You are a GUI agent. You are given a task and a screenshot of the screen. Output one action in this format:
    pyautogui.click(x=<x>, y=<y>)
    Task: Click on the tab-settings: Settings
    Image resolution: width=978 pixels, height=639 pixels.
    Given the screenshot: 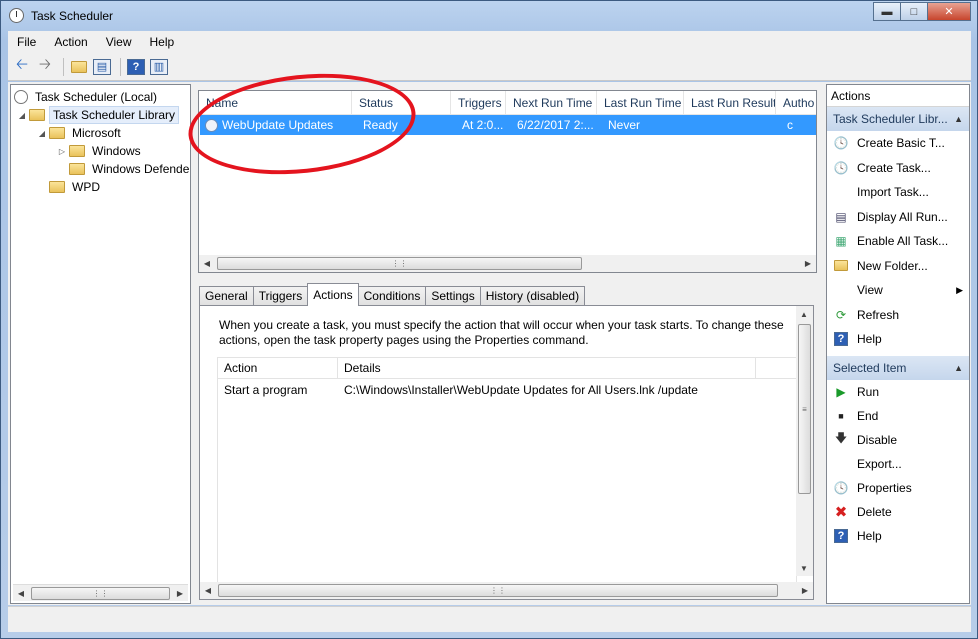 What is the action you would take?
    pyautogui.click(x=453, y=296)
    